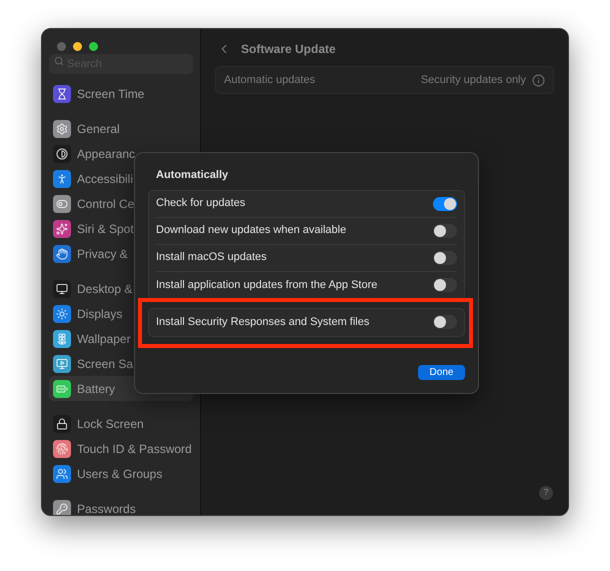  I want to click on screen-icon, so click(62, 363).